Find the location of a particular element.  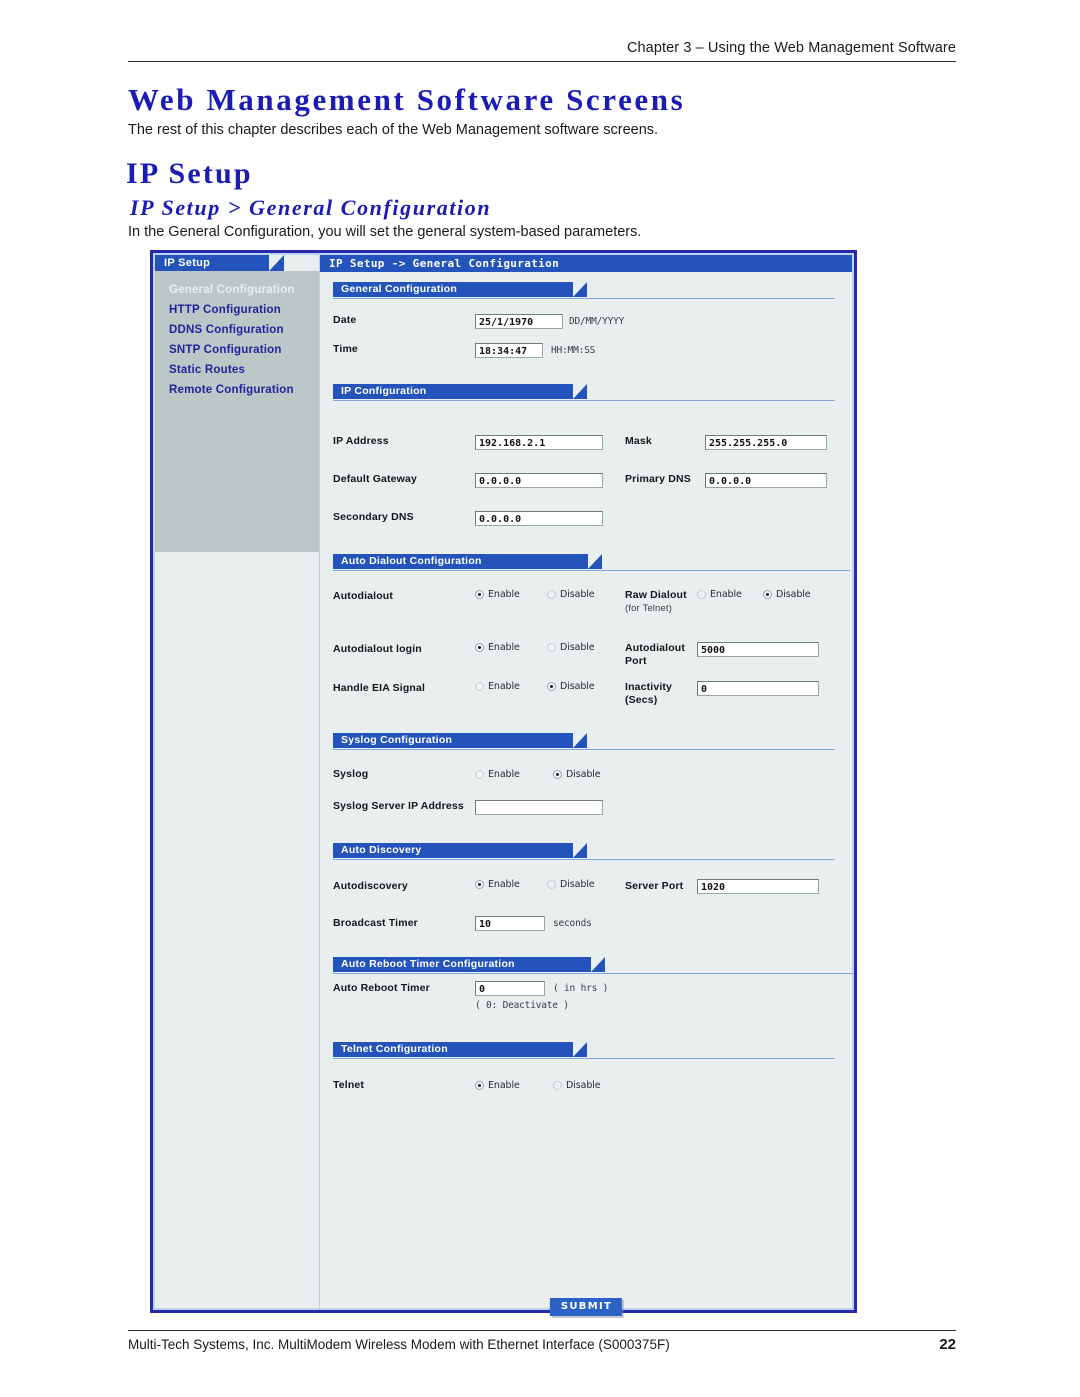

primary-dns-input: 0.0.0.0 is located at coordinates (766, 480).